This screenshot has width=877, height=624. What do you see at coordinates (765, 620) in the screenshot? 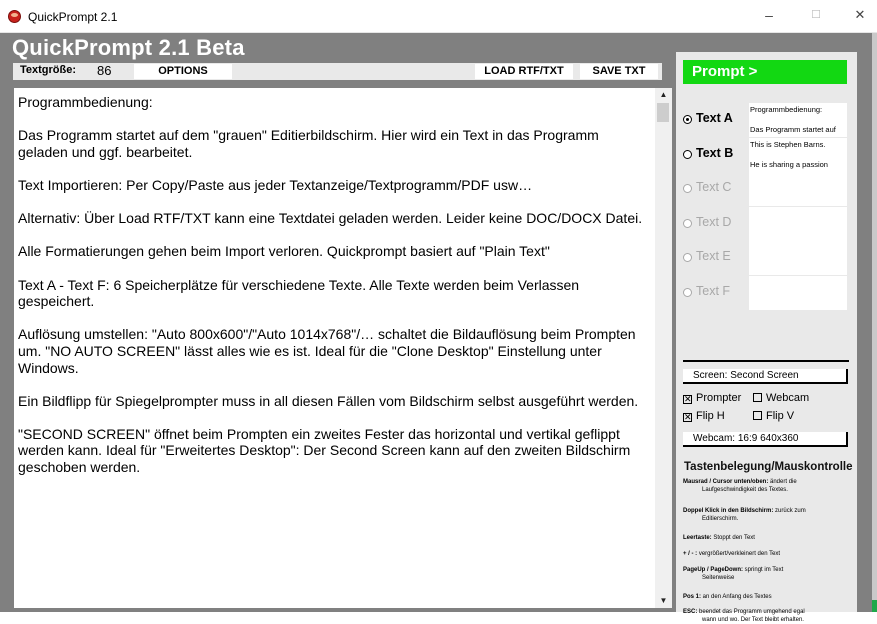
I see `key-desc-cont: wann und wo. Der Text bleibt erhalten.` at bounding box center [765, 620].